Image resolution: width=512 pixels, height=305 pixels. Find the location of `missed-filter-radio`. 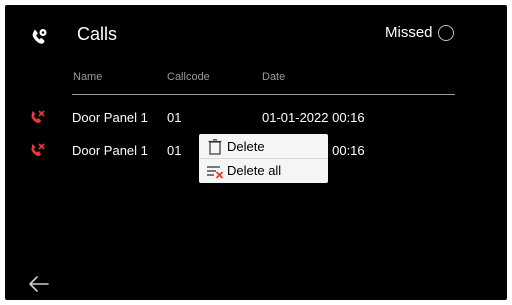

missed-filter-radio is located at coordinates (445, 32).